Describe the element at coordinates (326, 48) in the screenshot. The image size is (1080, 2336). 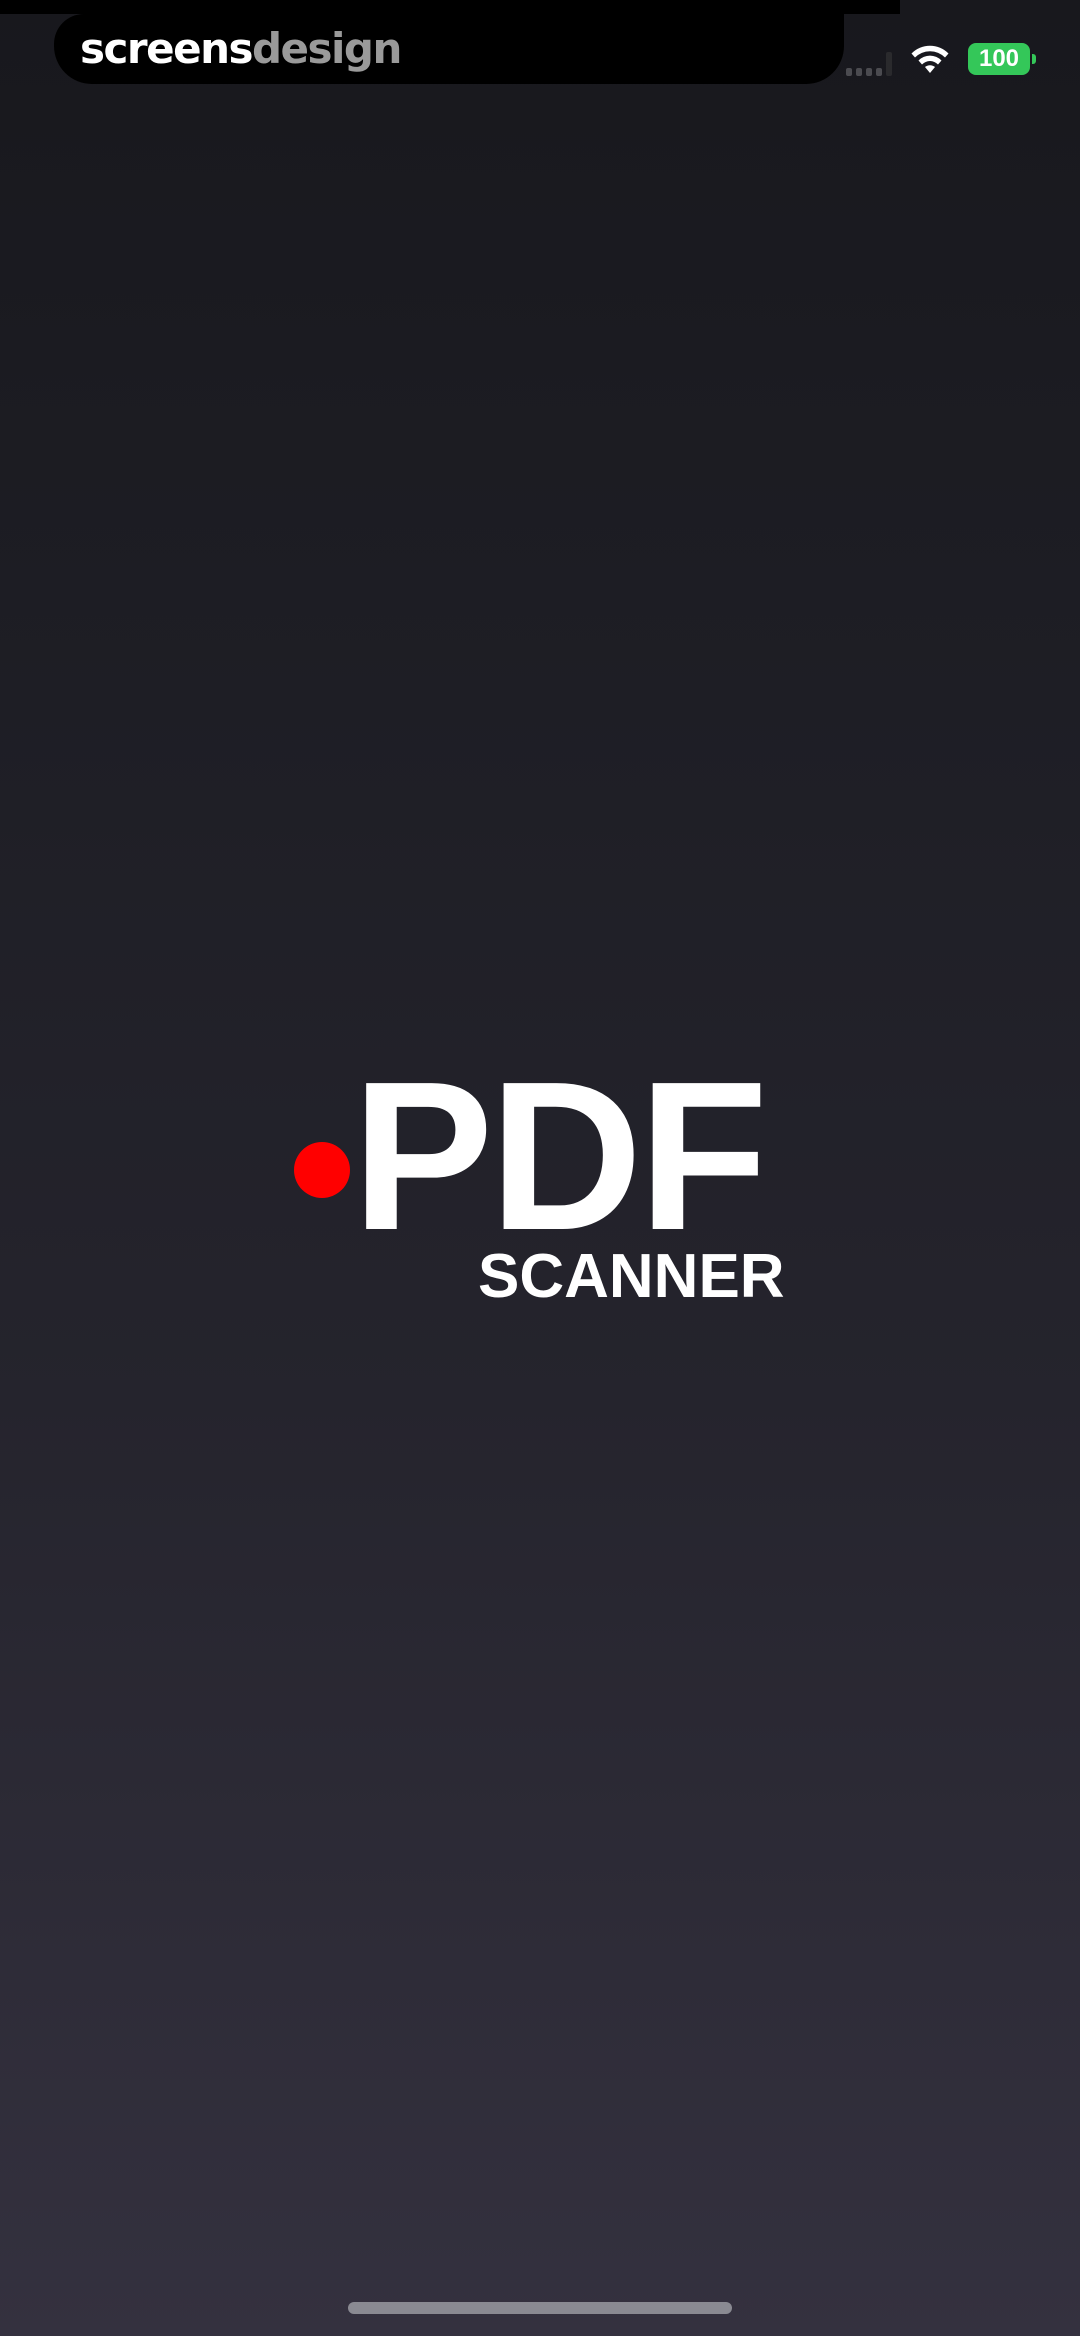
I see `watermark-part-design: design` at that location.